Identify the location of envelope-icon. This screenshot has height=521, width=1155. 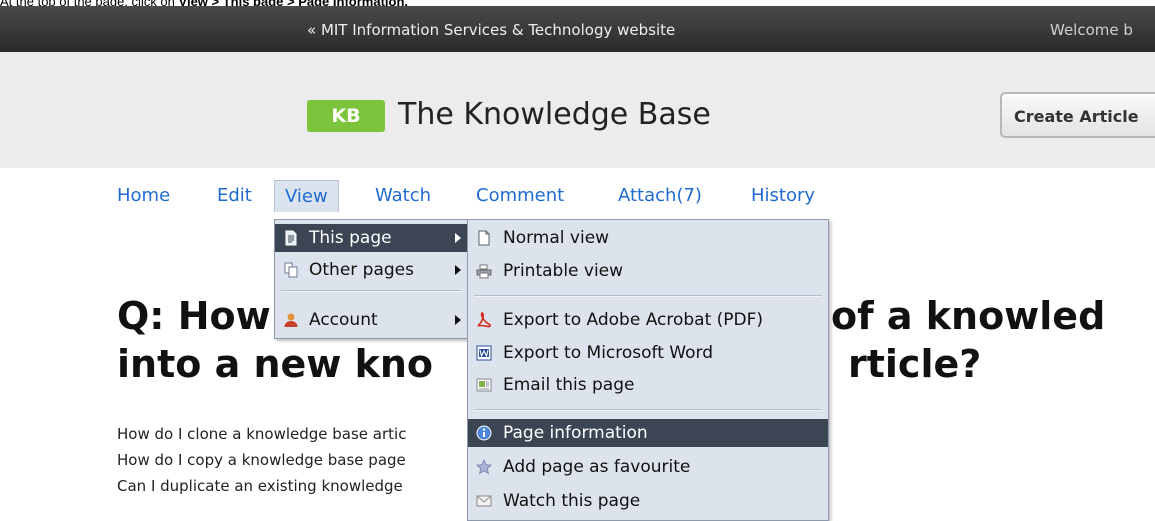
(484, 501).